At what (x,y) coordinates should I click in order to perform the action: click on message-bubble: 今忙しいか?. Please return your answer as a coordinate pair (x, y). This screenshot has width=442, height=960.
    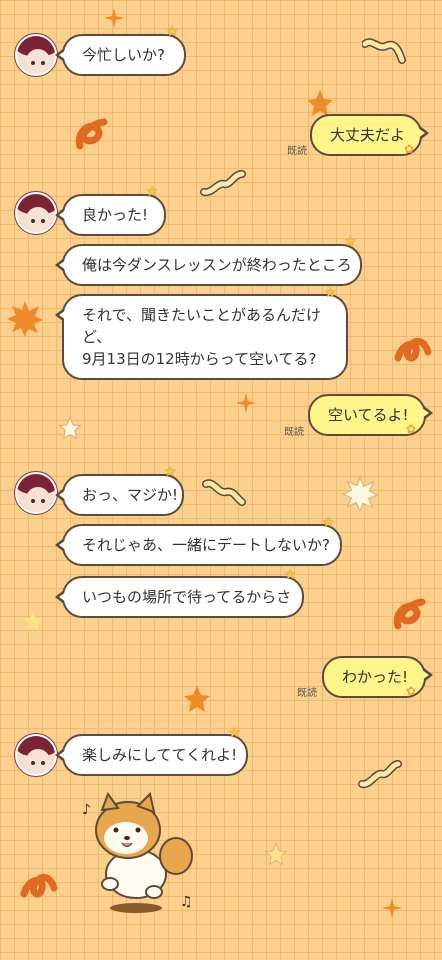
    Looking at the image, I should click on (120, 55).